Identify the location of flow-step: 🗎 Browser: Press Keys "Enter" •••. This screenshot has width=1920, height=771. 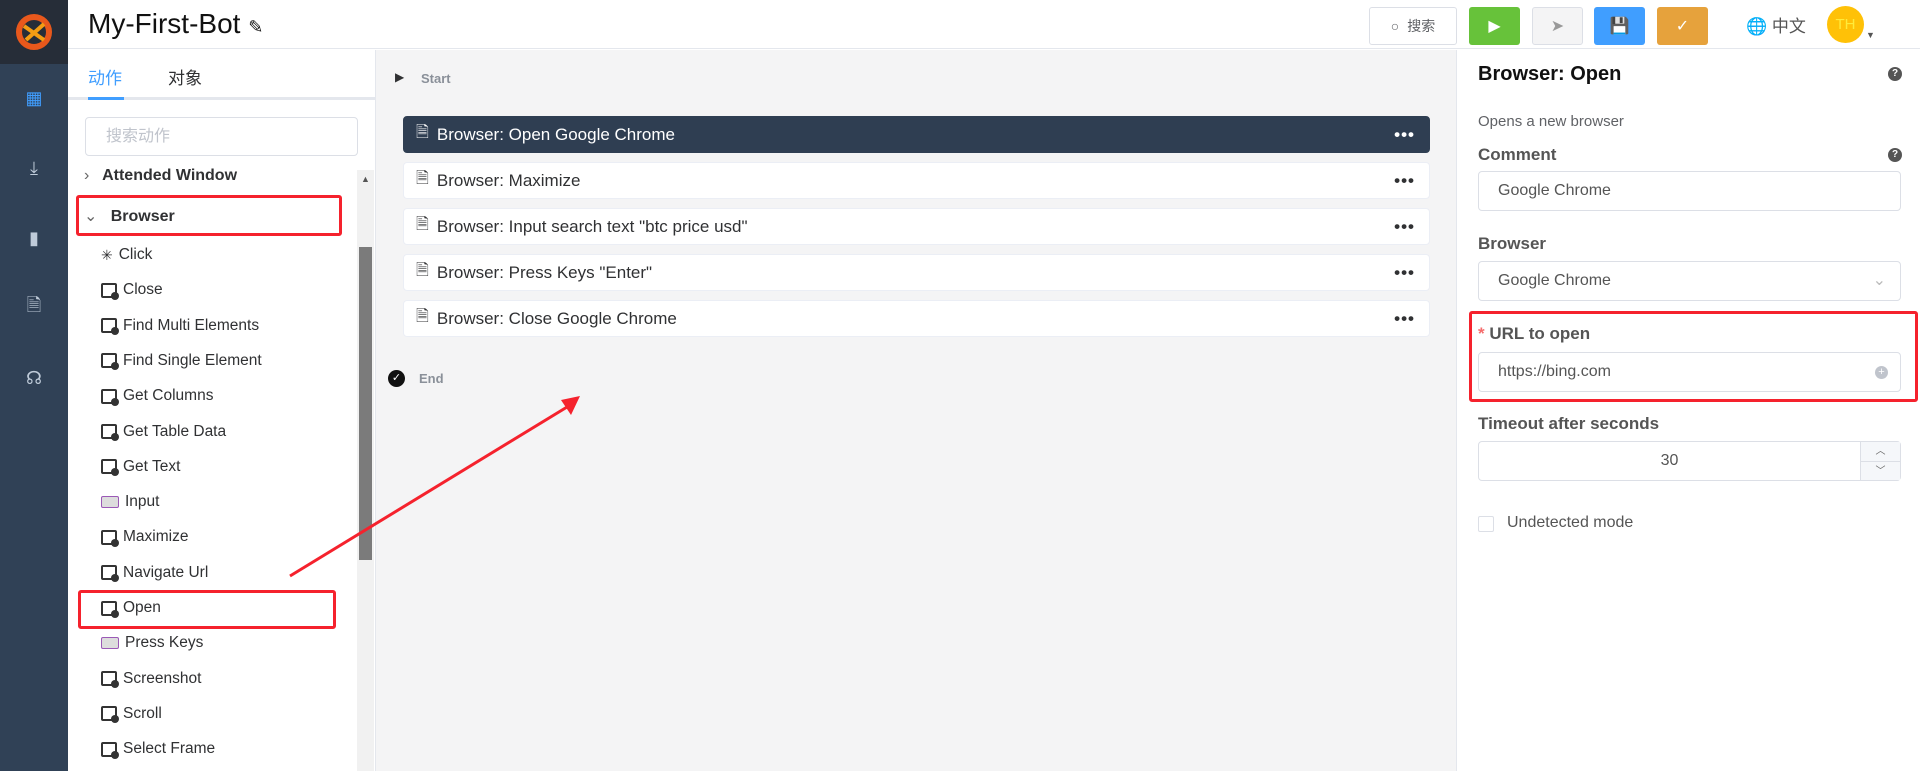
(916, 272).